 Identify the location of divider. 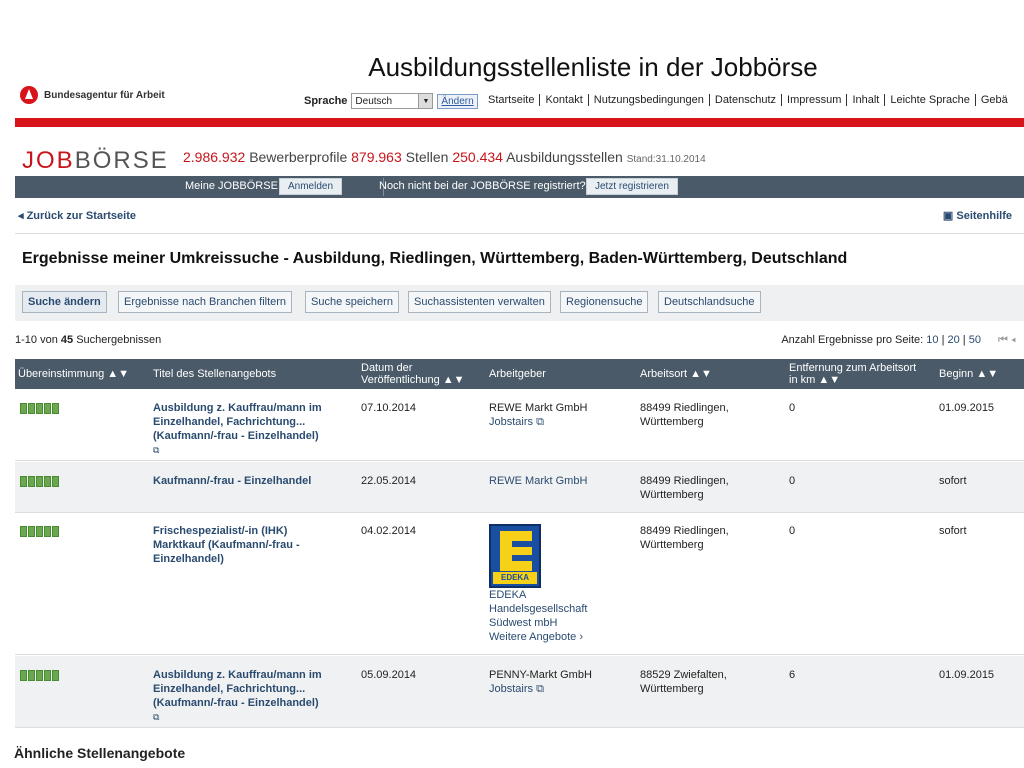
(519, 233).